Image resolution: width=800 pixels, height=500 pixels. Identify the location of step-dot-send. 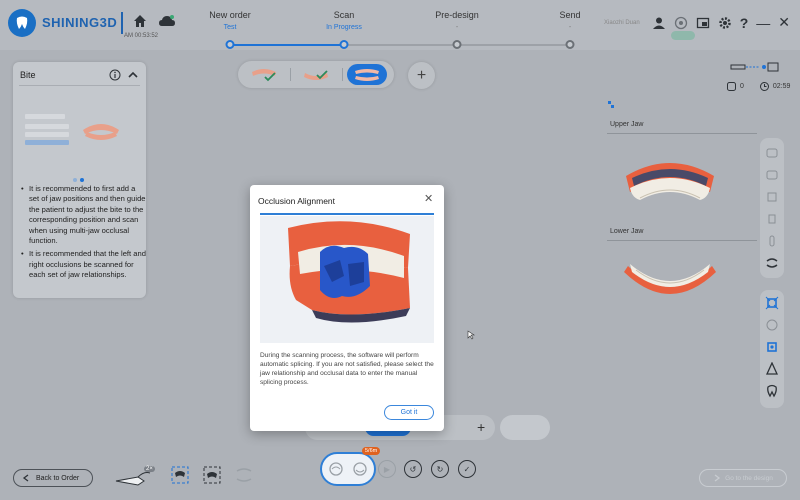
(570, 44).